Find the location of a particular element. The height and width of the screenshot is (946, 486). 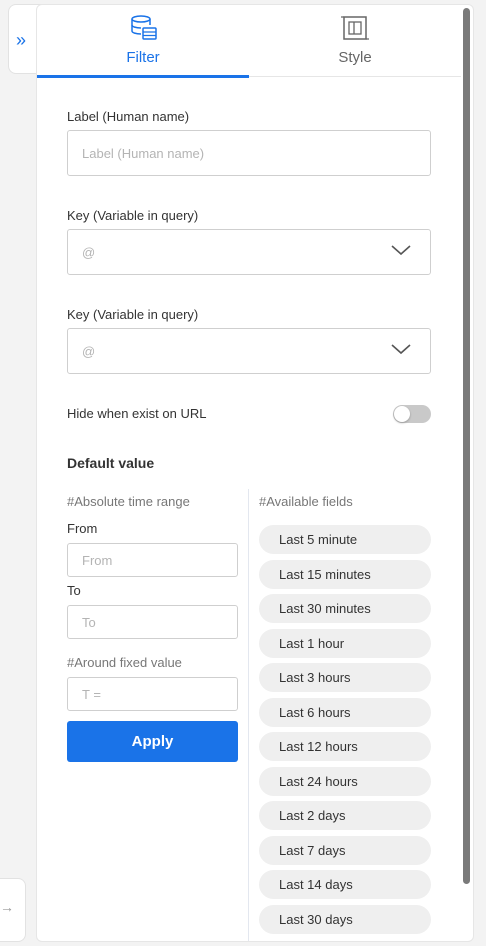

double-chevron-right-icon: » is located at coordinates (21, 40).